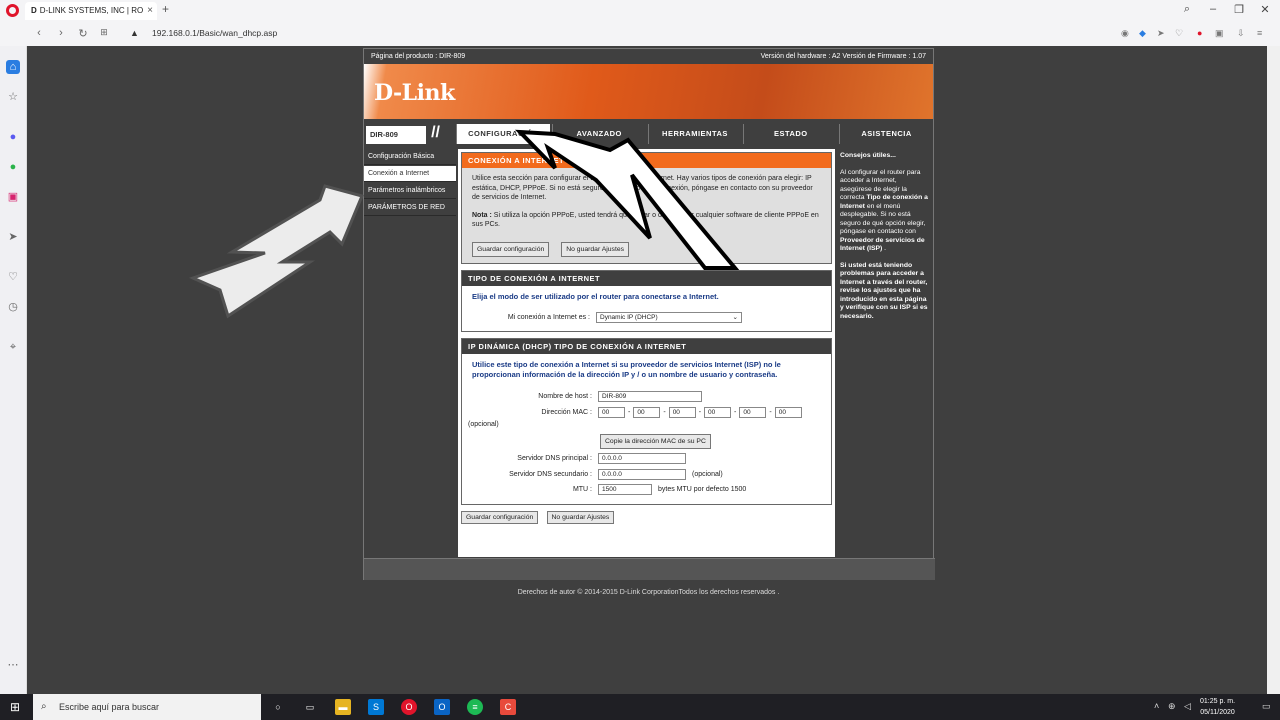  Describe the element at coordinates (753, 412) in the screenshot. I see `mac-input-5: 00` at that location.